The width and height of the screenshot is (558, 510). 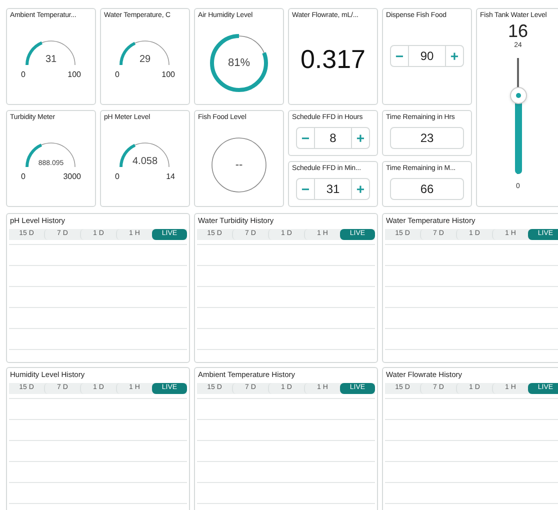 I want to click on value-display: 66, so click(x=427, y=189).